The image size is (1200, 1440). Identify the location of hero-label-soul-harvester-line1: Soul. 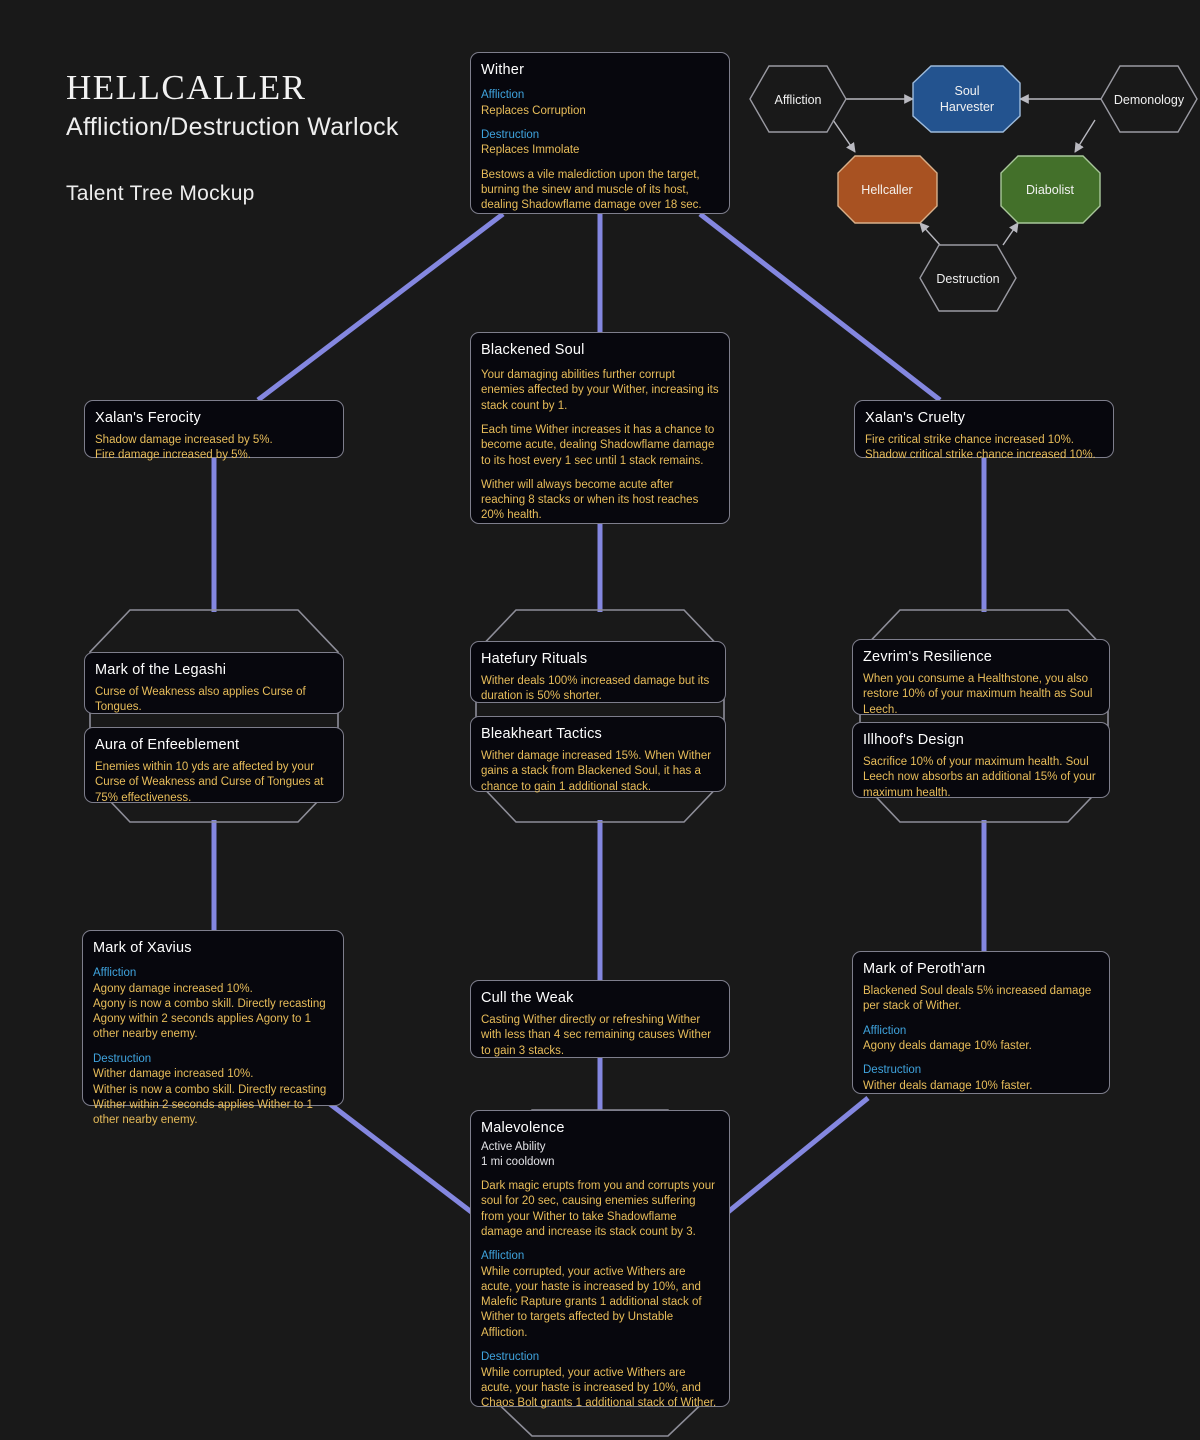
(966, 91).